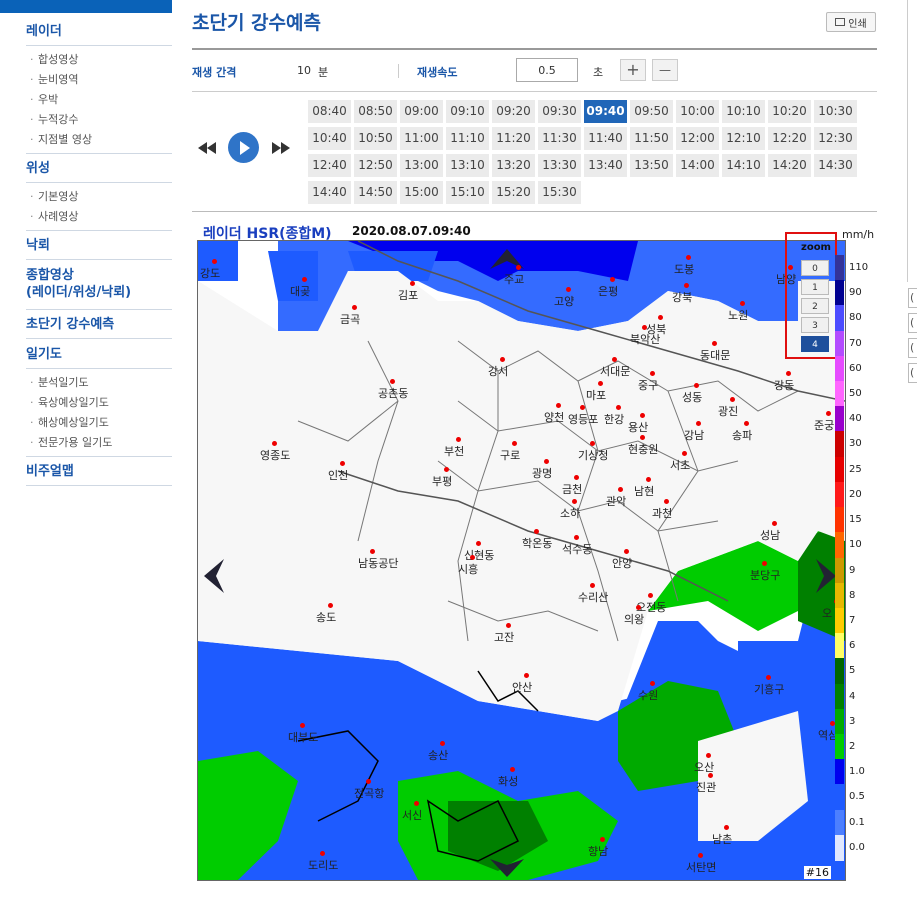 This screenshot has height=907, width=917. Describe the element at coordinates (513, 165) in the screenshot. I see `time-slot: 13:20` at that location.